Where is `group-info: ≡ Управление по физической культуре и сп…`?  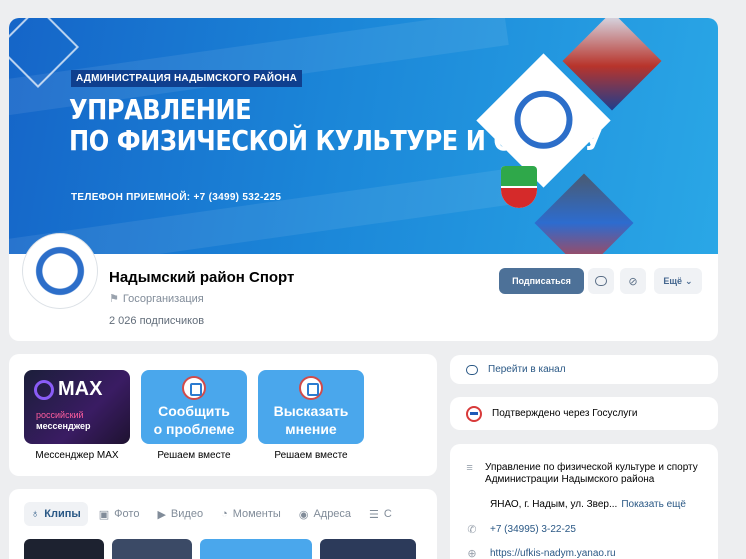
group-info: ≡ Управление по физической культуре и сп… is located at coordinates (584, 501).